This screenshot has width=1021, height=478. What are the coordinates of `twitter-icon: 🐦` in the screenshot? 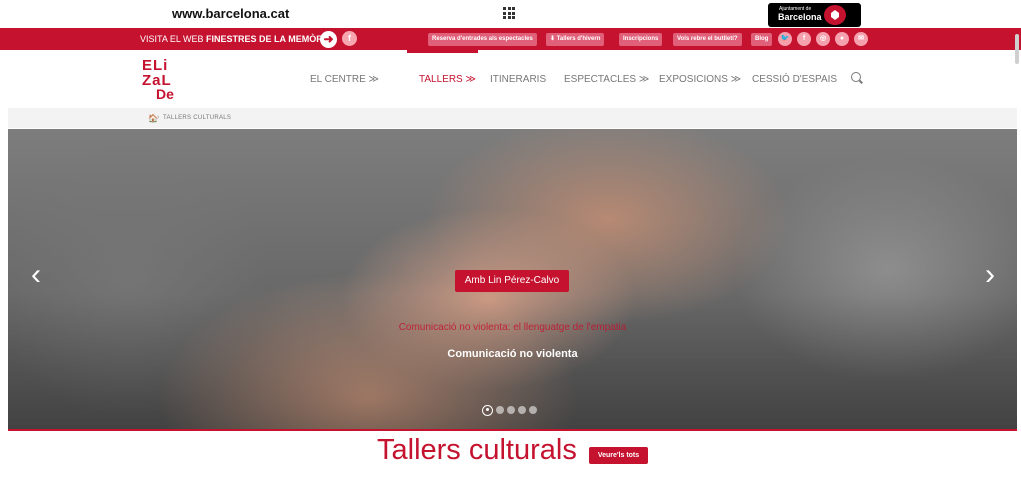 It's located at (785, 39).